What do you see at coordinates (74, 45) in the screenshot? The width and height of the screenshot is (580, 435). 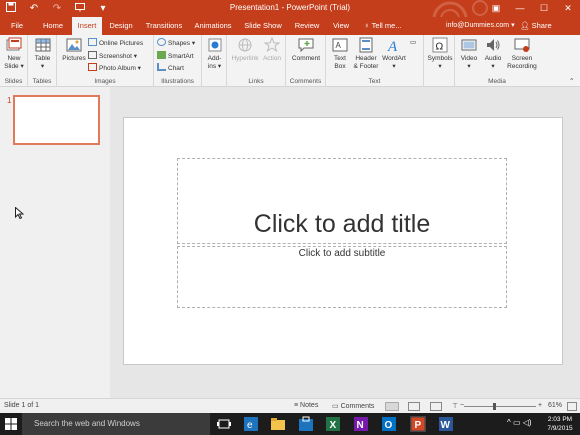 I see `pictures-icon` at bounding box center [74, 45].